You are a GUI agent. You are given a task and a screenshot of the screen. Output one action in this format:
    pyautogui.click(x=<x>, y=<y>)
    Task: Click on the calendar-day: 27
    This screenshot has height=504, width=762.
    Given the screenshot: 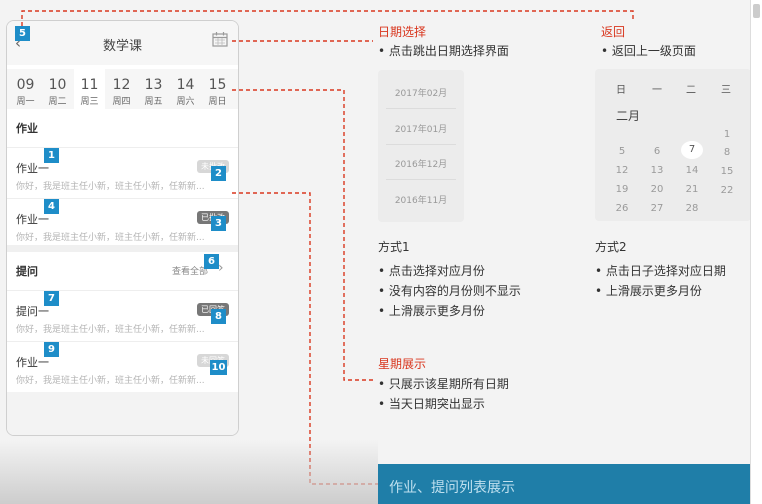 What is the action you would take?
    pyautogui.click(x=657, y=208)
    